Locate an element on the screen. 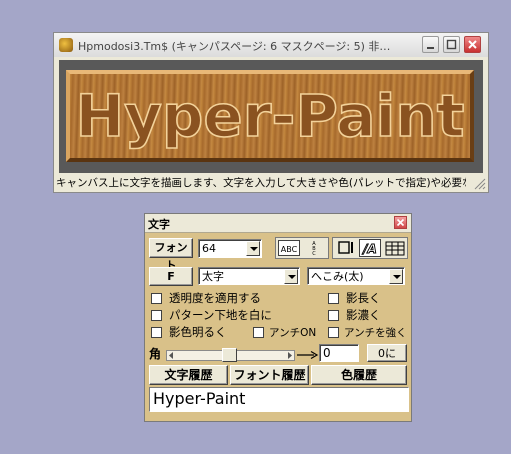 This screenshot has width=511, height=454. pattern-white-label: パターン下地を白に is located at coordinates (220, 315).